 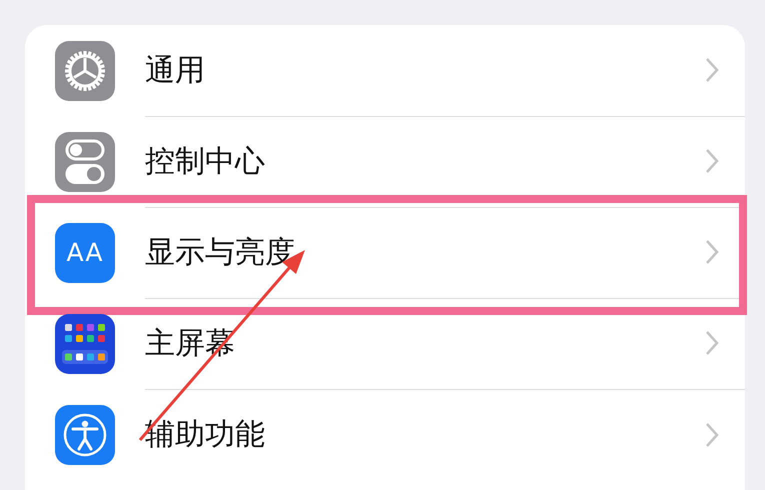 What do you see at coordinates (425, 70) in the screenshot?
I see `settings-item: 通用` at bounding box center [425, 70].